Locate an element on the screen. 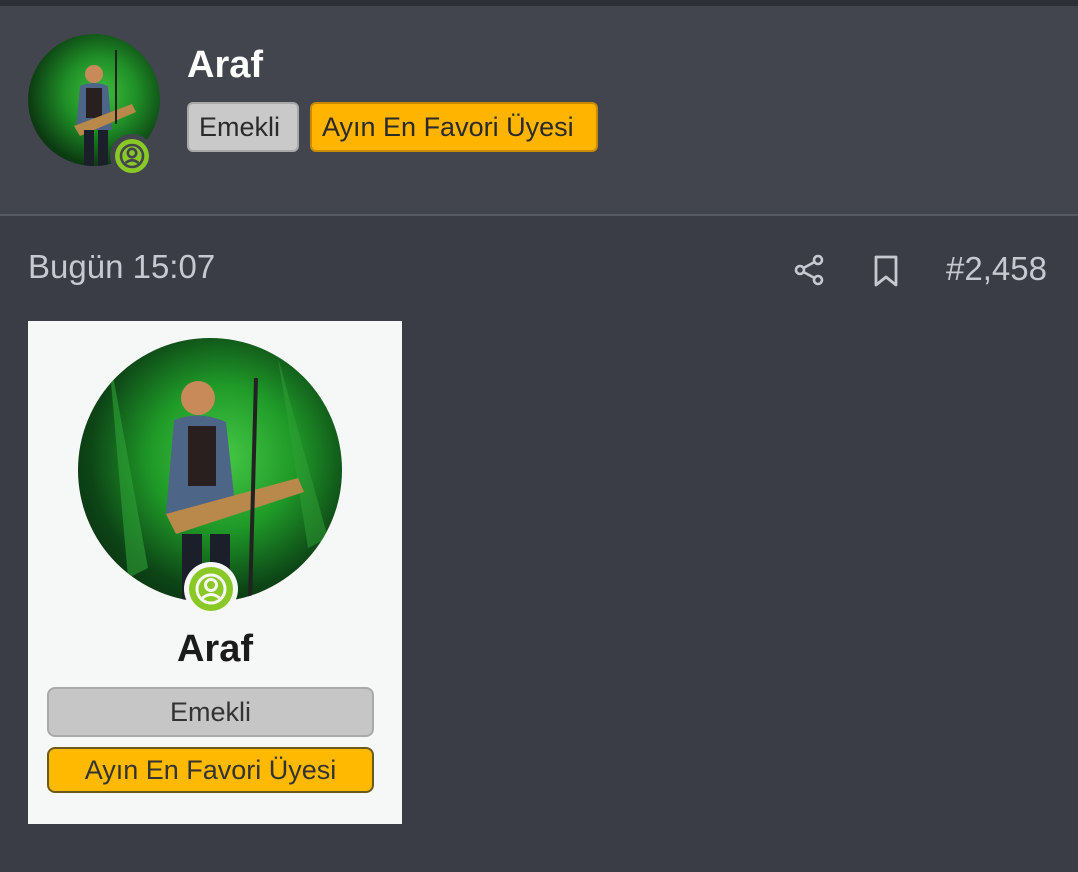  post-timestamp: Bugün 15:07 is located at coordinates (121, 267).